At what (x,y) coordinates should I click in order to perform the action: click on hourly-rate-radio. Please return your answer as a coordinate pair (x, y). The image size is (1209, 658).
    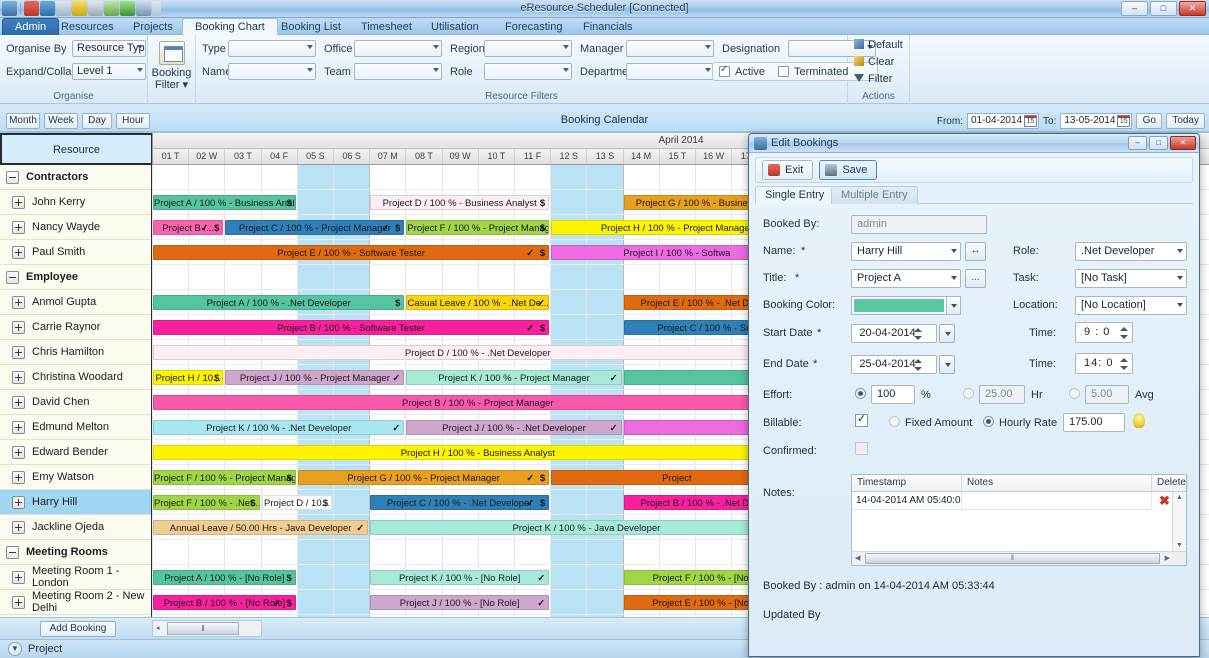
    Looking at the image, I should click on (988, 421).